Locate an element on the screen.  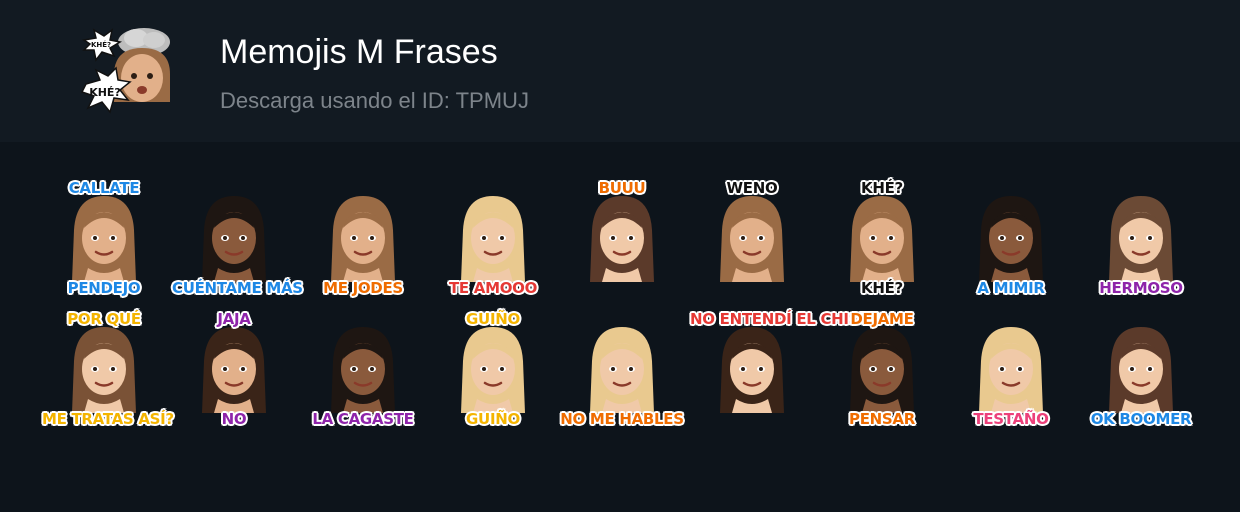
pack-subtitle: Descarga usando el ID: TPMUJ is located at coordinates (374, 100).